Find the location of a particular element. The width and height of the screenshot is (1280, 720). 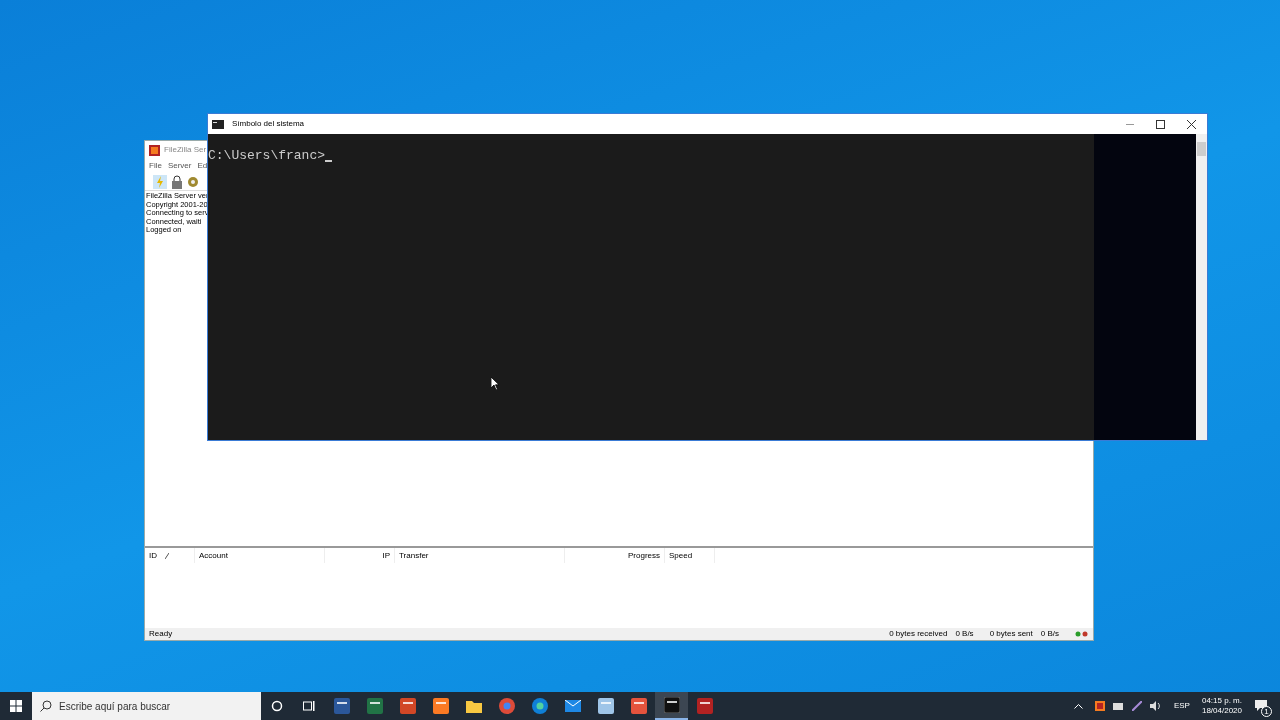

search-icon is located at coordinates (46, 706).